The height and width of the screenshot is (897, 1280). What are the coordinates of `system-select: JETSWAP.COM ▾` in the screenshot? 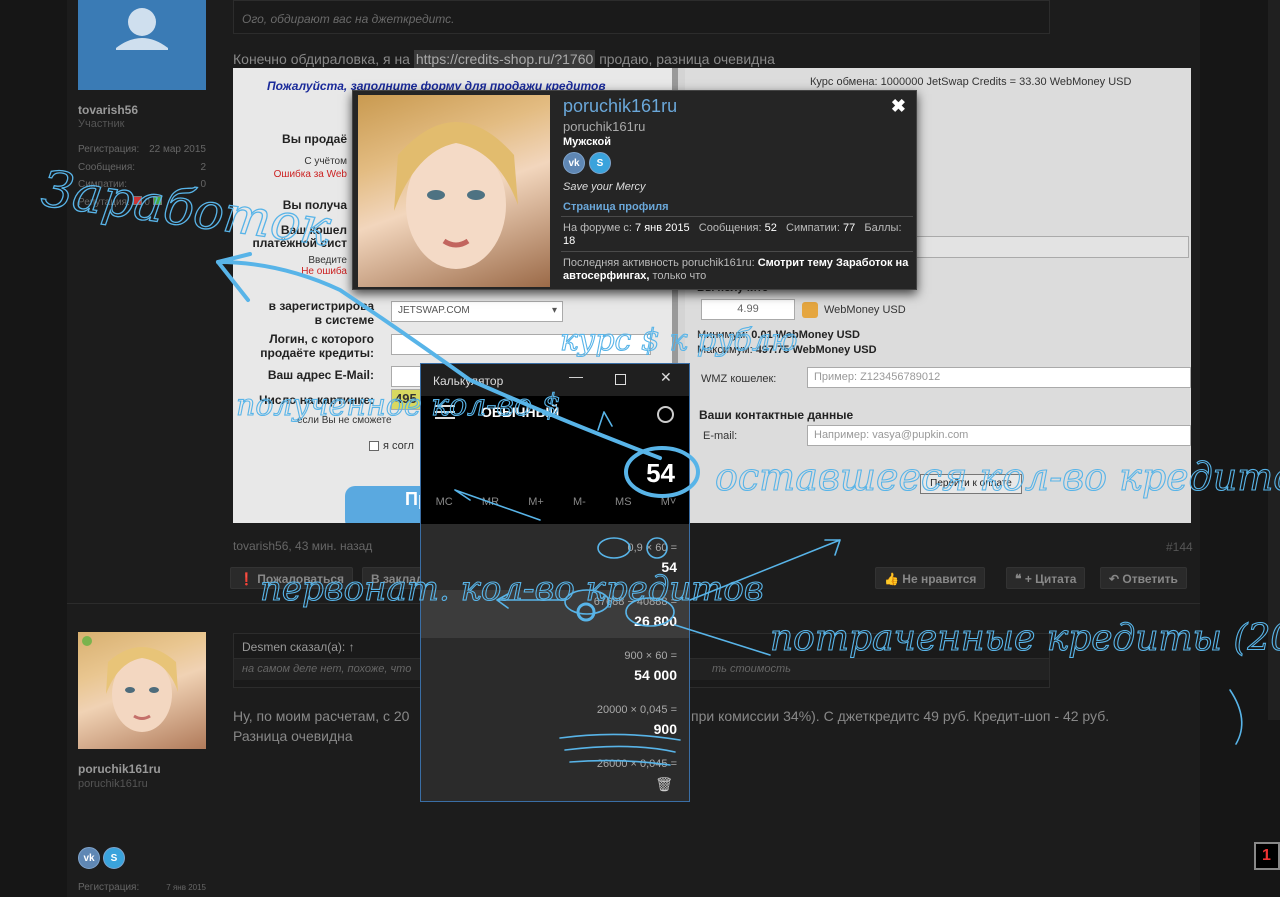 It's located at (477, 311).